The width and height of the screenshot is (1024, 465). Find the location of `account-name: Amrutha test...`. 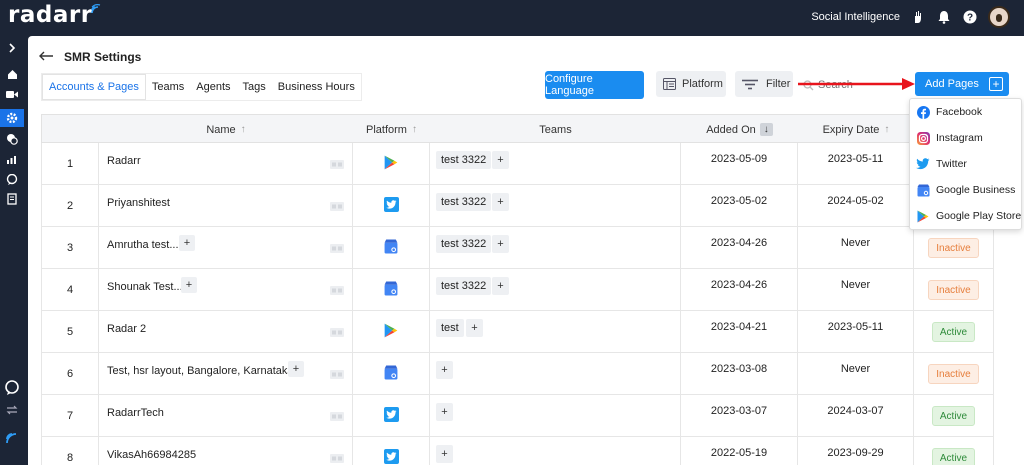

account-name: Amrutha test... is located at coordinates (143, 245).